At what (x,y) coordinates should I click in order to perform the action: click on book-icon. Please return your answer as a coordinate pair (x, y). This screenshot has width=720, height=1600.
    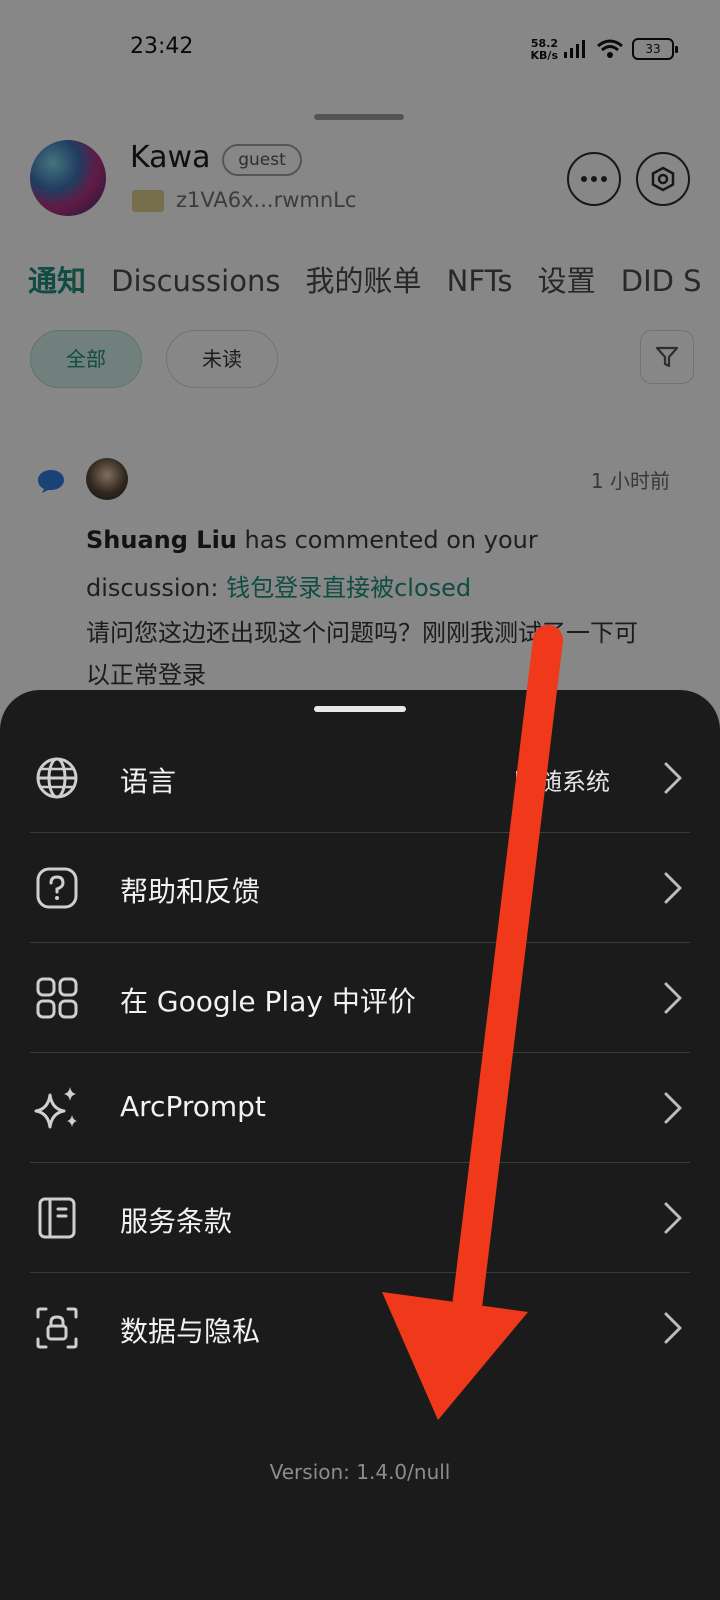
    Looking at the image, I should click on (57, 1218).